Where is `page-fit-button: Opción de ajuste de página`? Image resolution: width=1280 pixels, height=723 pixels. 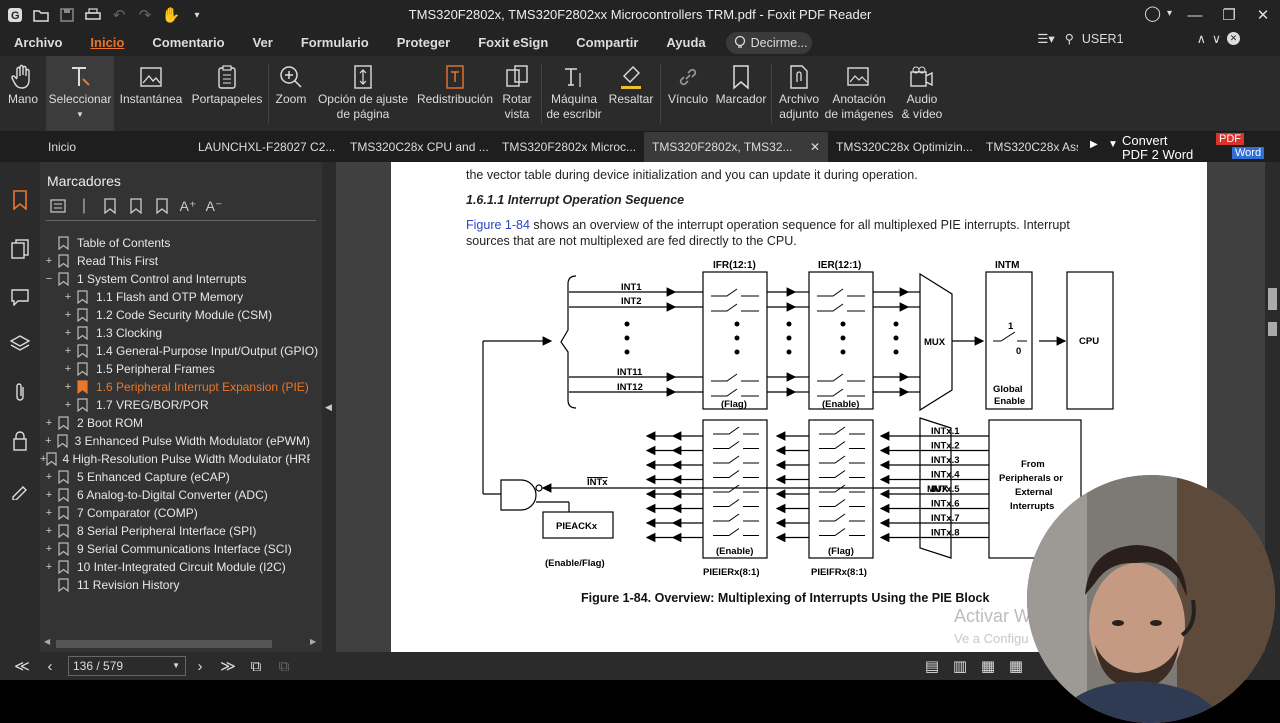 page-fit-button: Opción de ajuste de página is located at coordinates (363, 93).